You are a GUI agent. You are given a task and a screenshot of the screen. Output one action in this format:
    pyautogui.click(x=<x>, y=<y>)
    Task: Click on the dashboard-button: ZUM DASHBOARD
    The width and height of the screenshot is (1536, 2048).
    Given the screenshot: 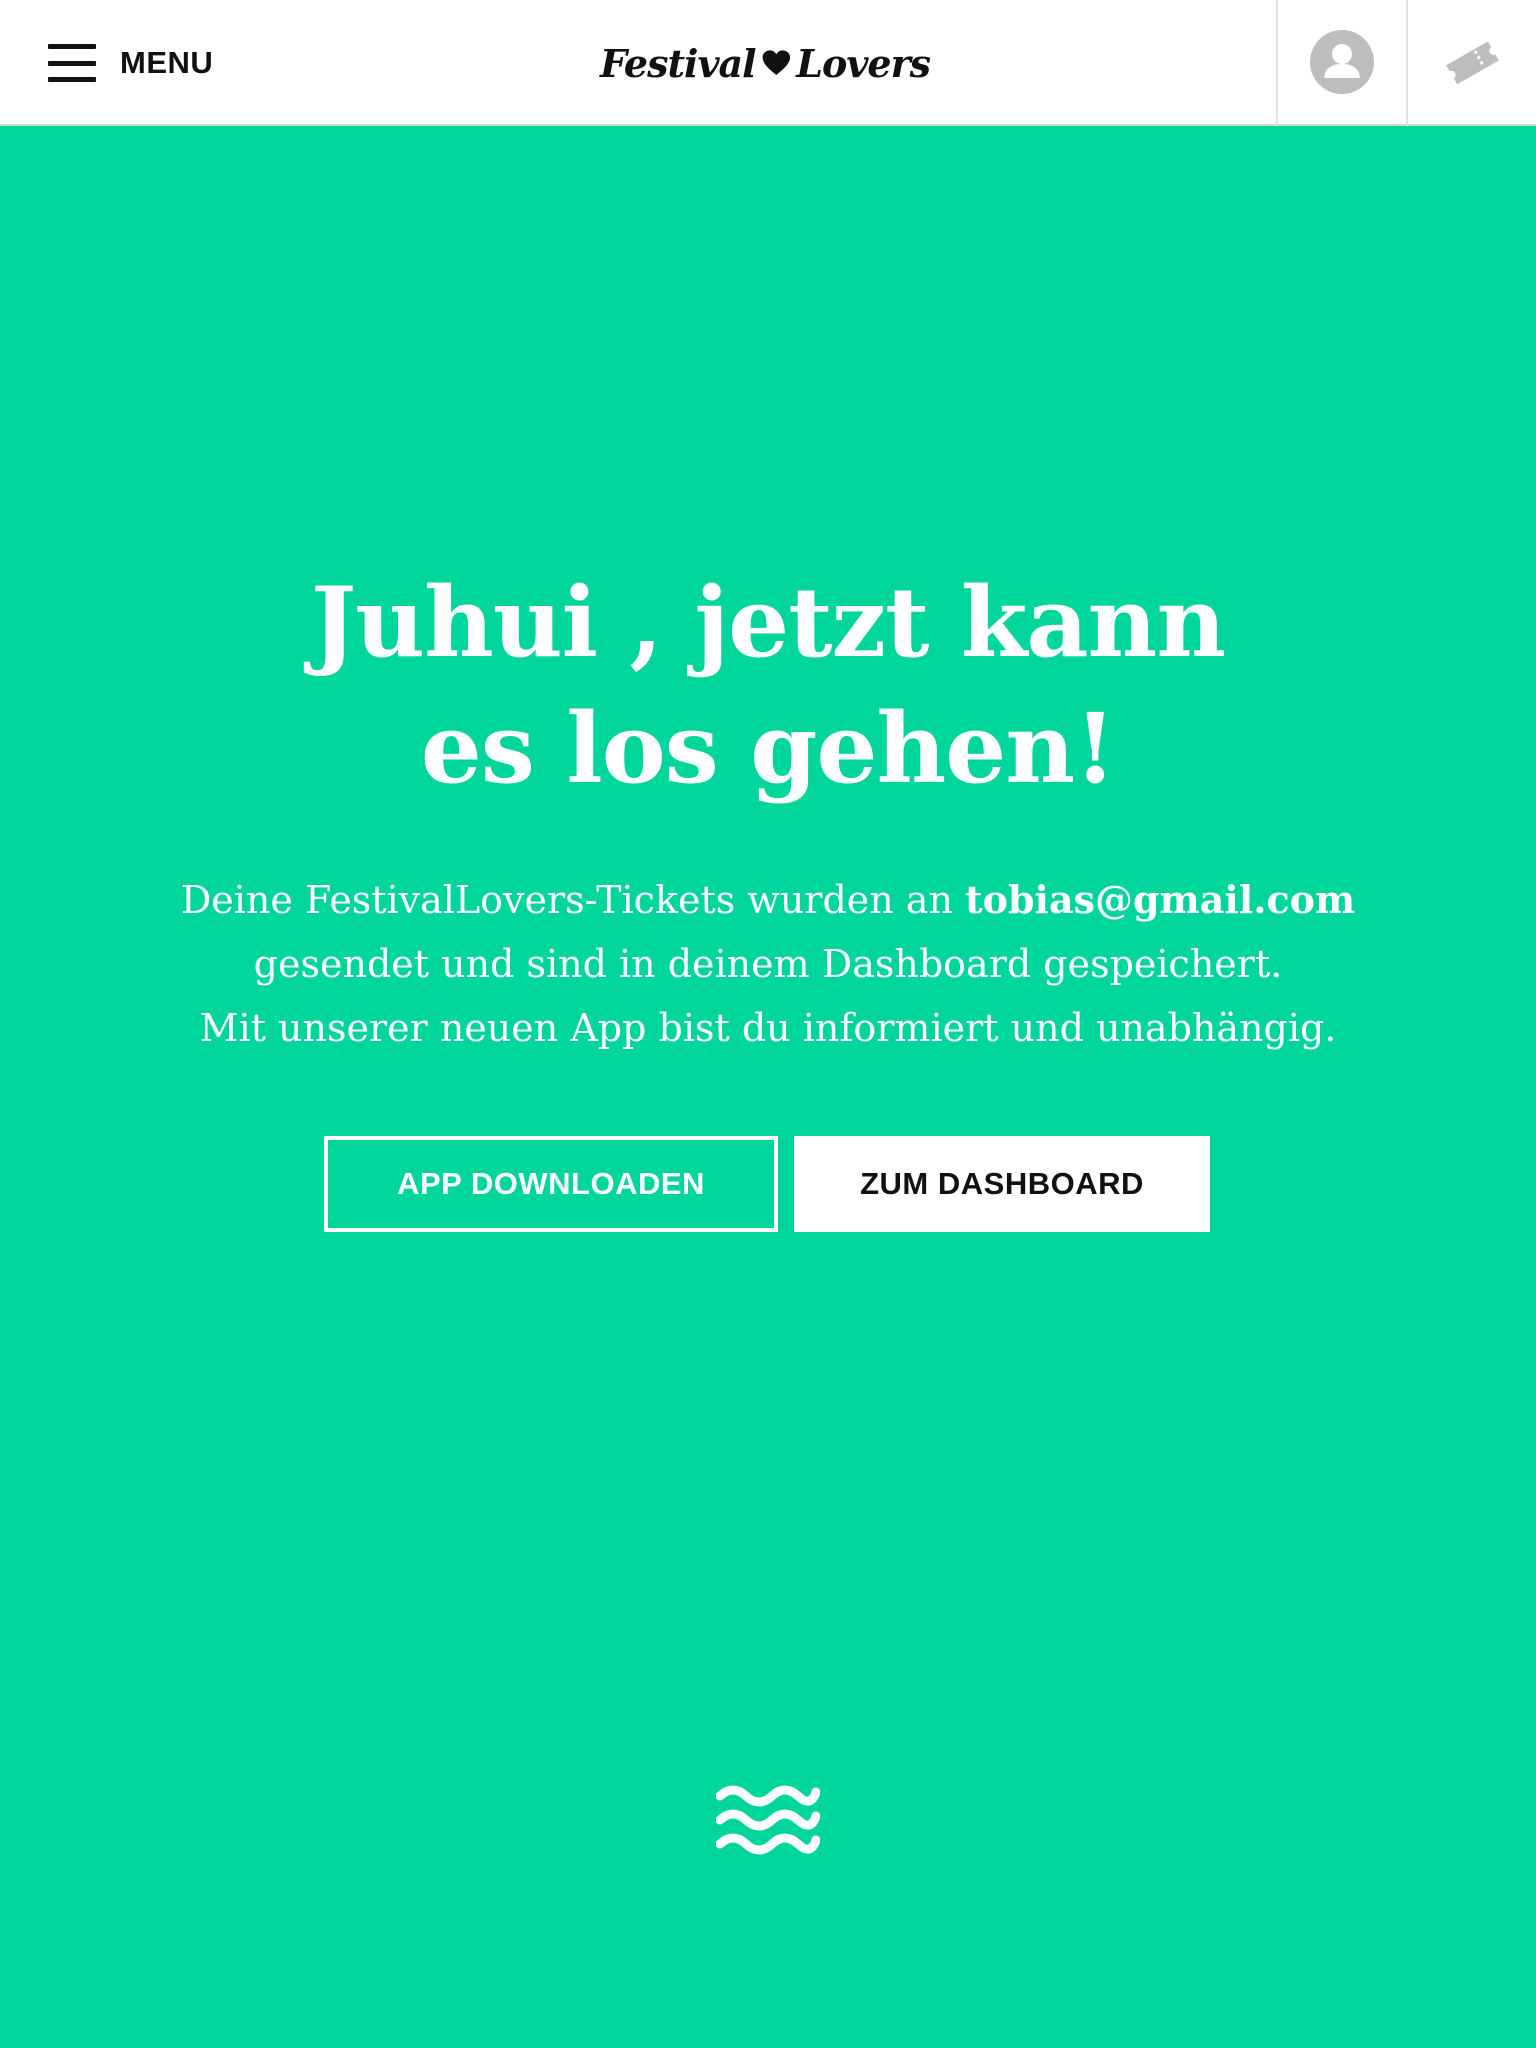 What is the action you would take?
    pyautogui.click(x=1002, y=1184)
    